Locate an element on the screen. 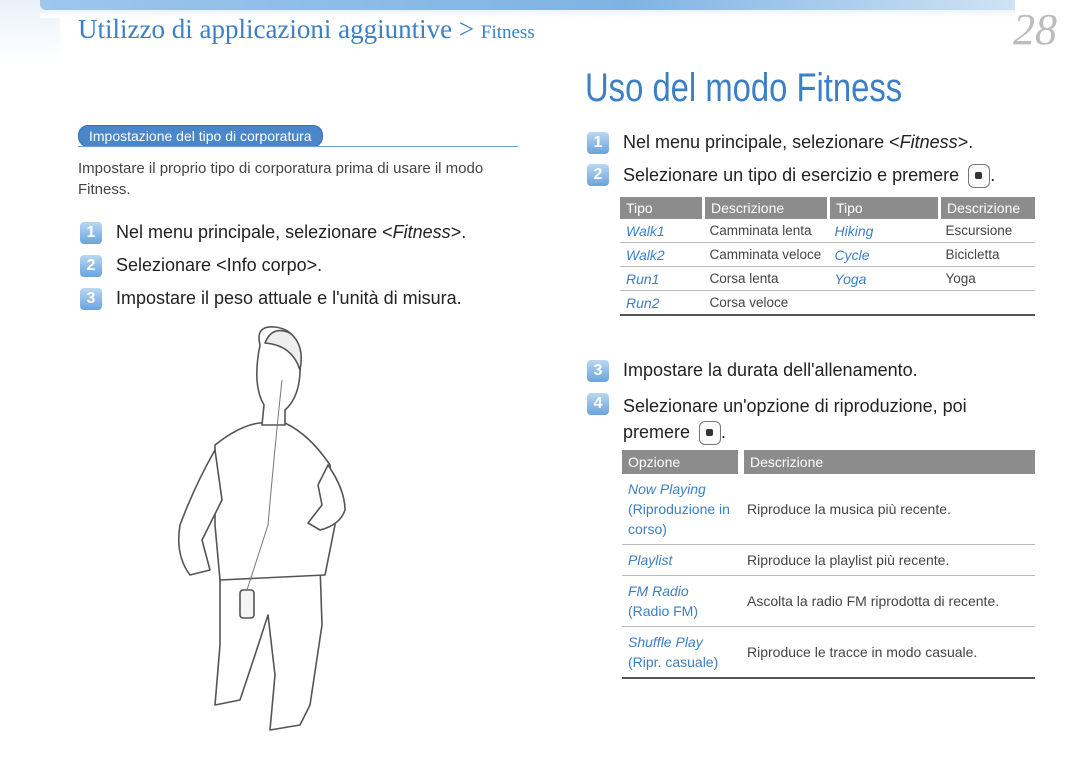  option-name: FM Radio is located at coordinates (658, 591).